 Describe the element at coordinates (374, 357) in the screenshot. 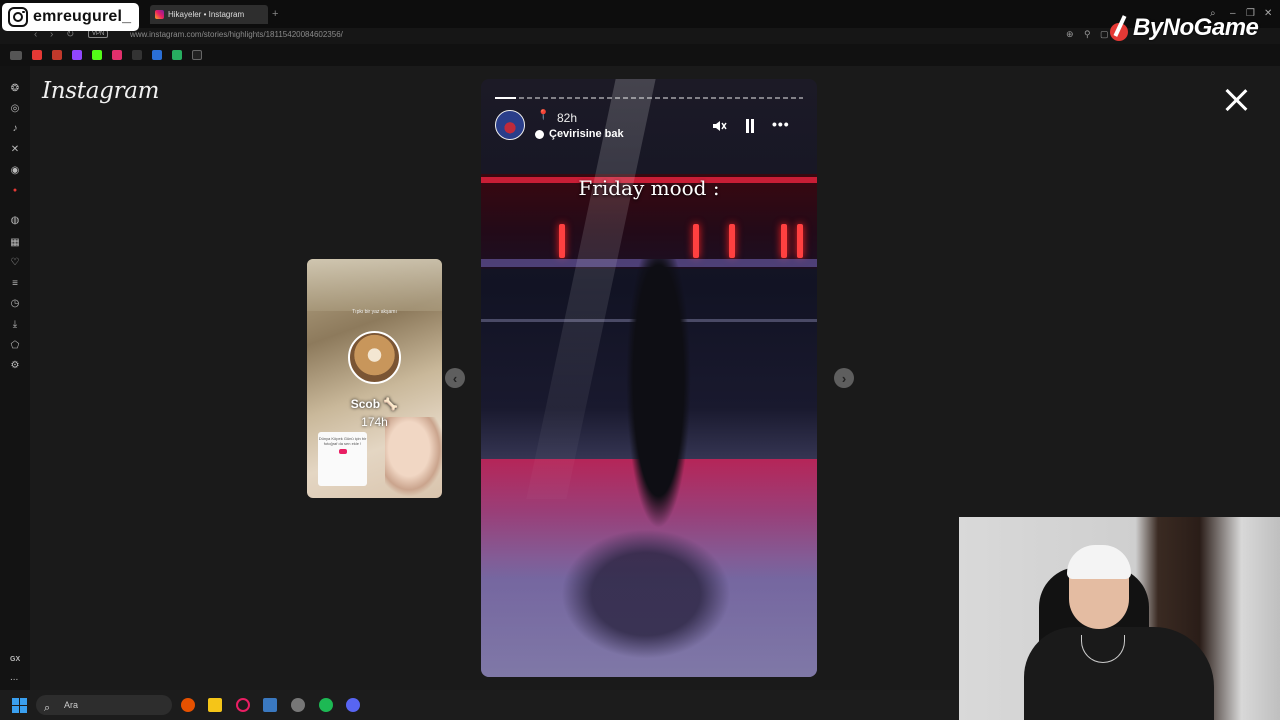

I see `preview-avatar` at that location.